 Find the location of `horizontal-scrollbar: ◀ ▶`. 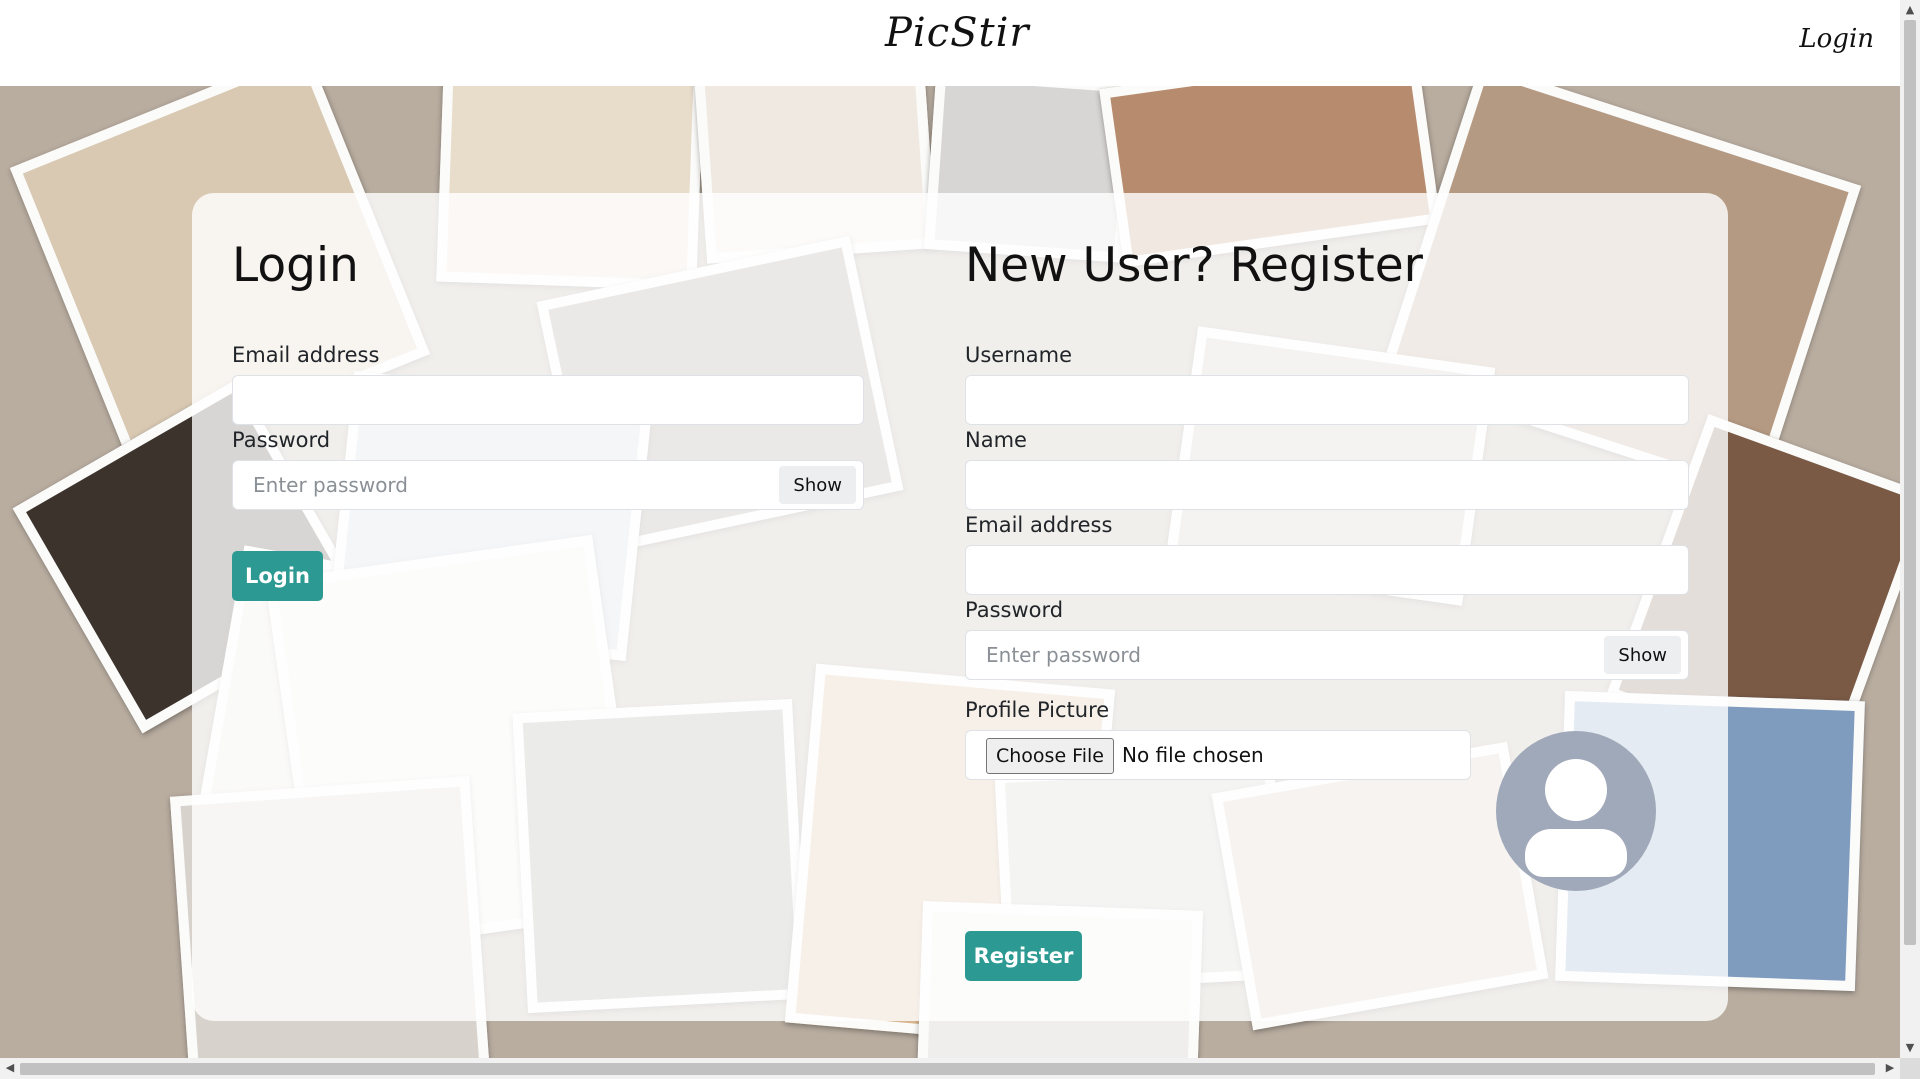

horizontal-scrollbar: ◀ ▶ is located at coordinates (950, 1068).